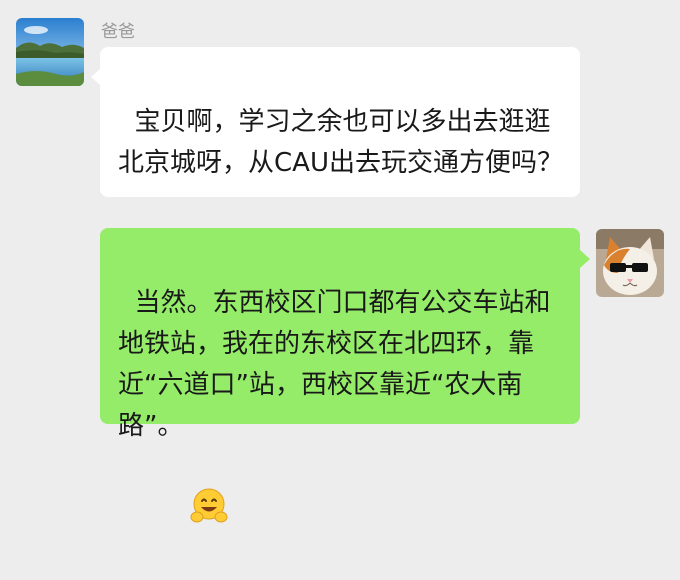 This screenshot has width=680, height=580. I want to click on outgoing-bubble-tail, so click(585, 259).